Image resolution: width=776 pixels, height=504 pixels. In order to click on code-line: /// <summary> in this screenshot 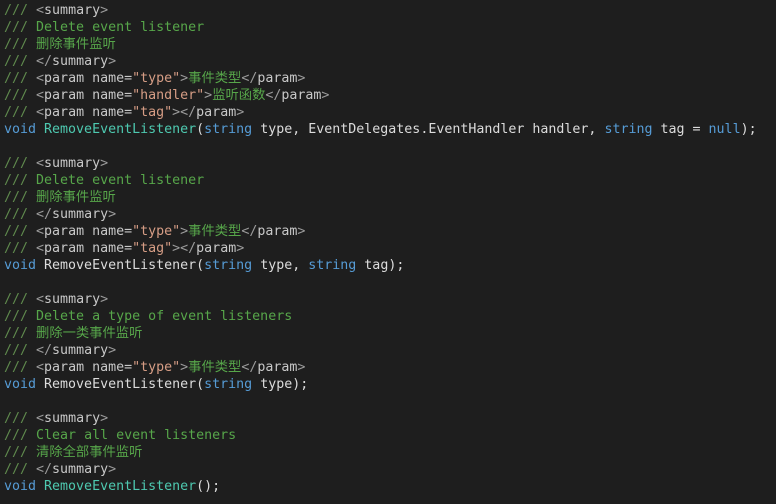, I will do `click(390, 163)`.